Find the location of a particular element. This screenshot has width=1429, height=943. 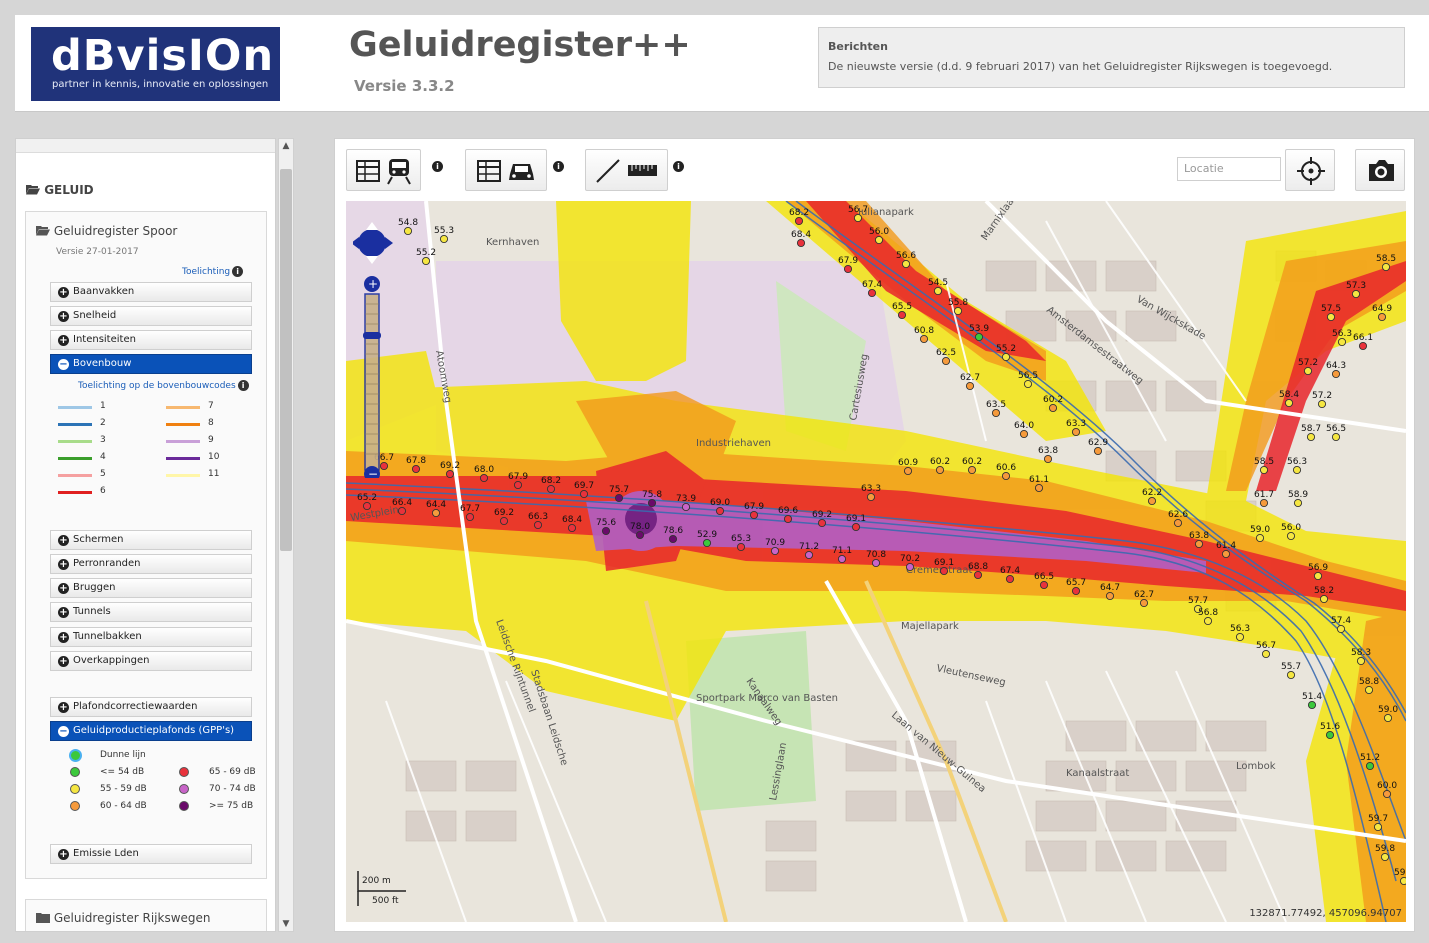

layer-item-bruggen: + Bruggen is located at coordinates (151, 588).